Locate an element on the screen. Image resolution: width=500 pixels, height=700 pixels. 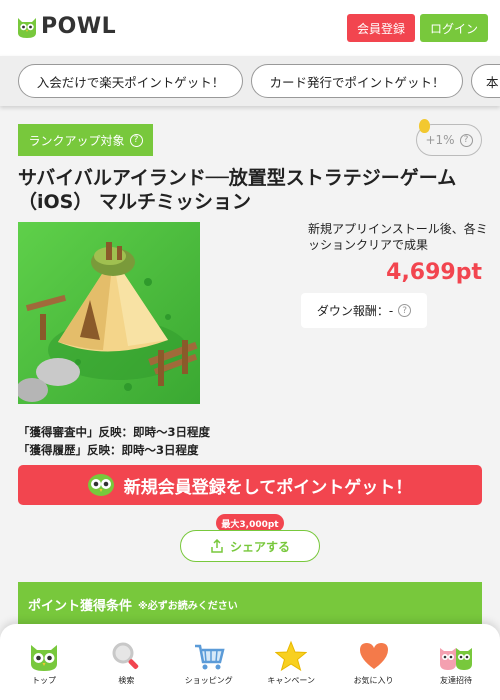
share-label: シェアする is located at coordinates (259, 546).